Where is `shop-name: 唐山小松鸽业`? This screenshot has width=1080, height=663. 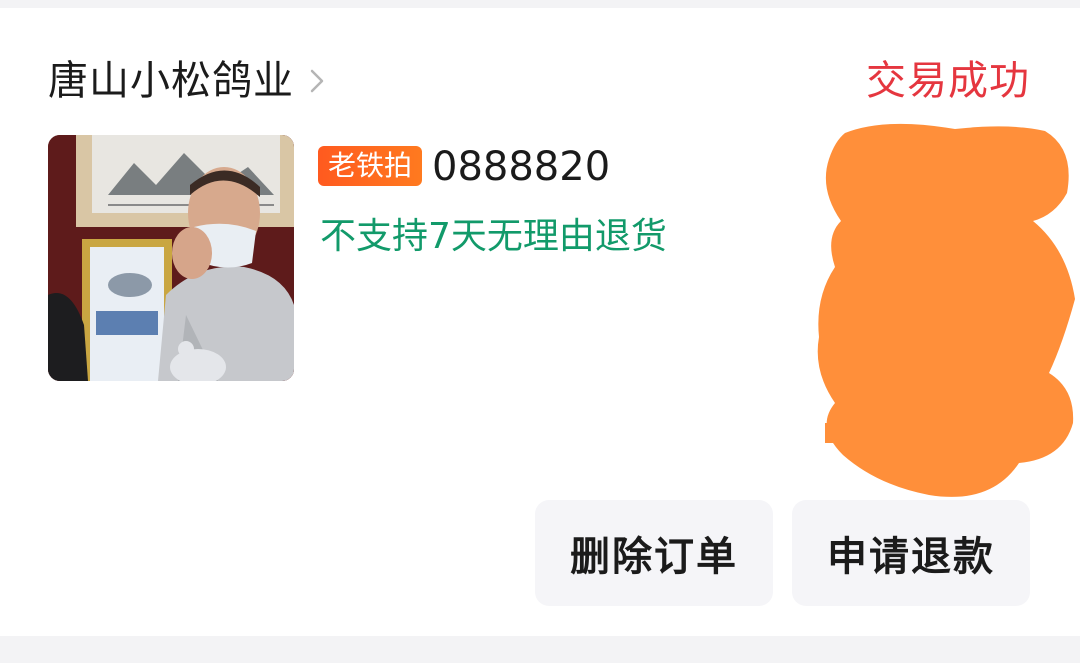 shop-name: 唐山小松鸽业 is located at coordinates (171, 81).